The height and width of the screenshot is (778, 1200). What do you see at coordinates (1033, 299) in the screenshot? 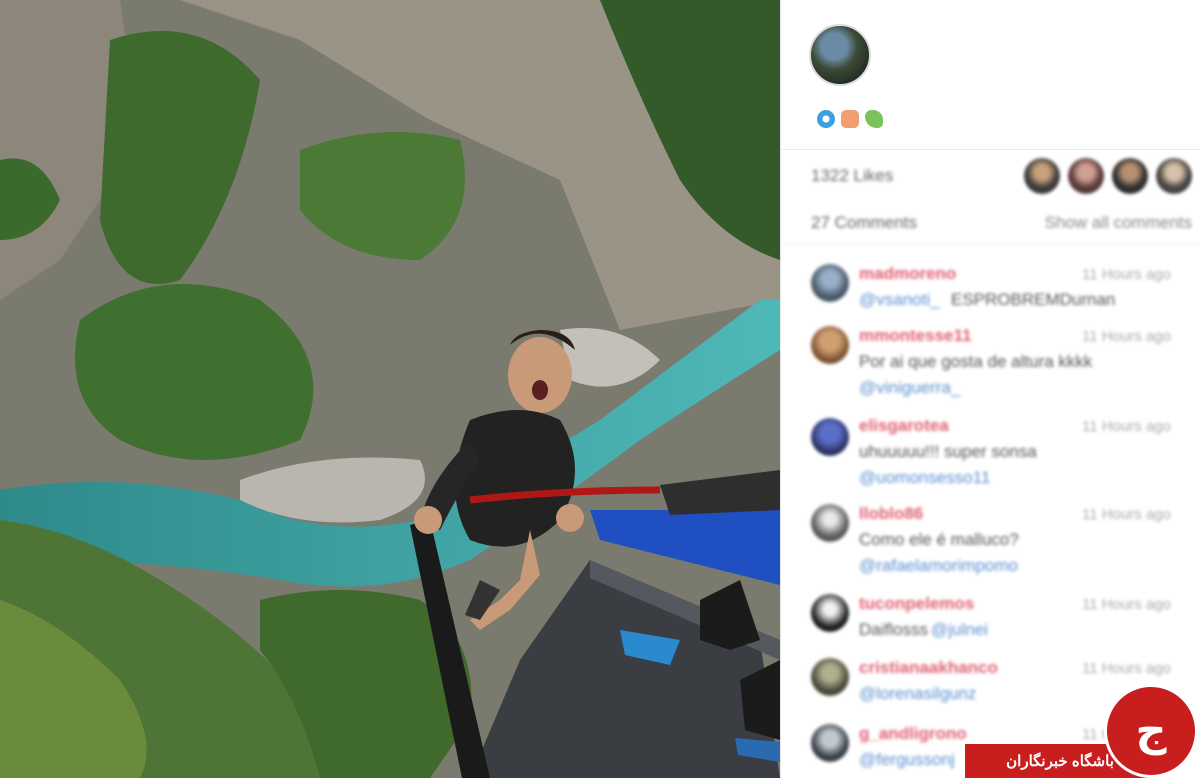
I see `comment-text: ESPROBREMDurnan` at bounding box center [1033, 299].